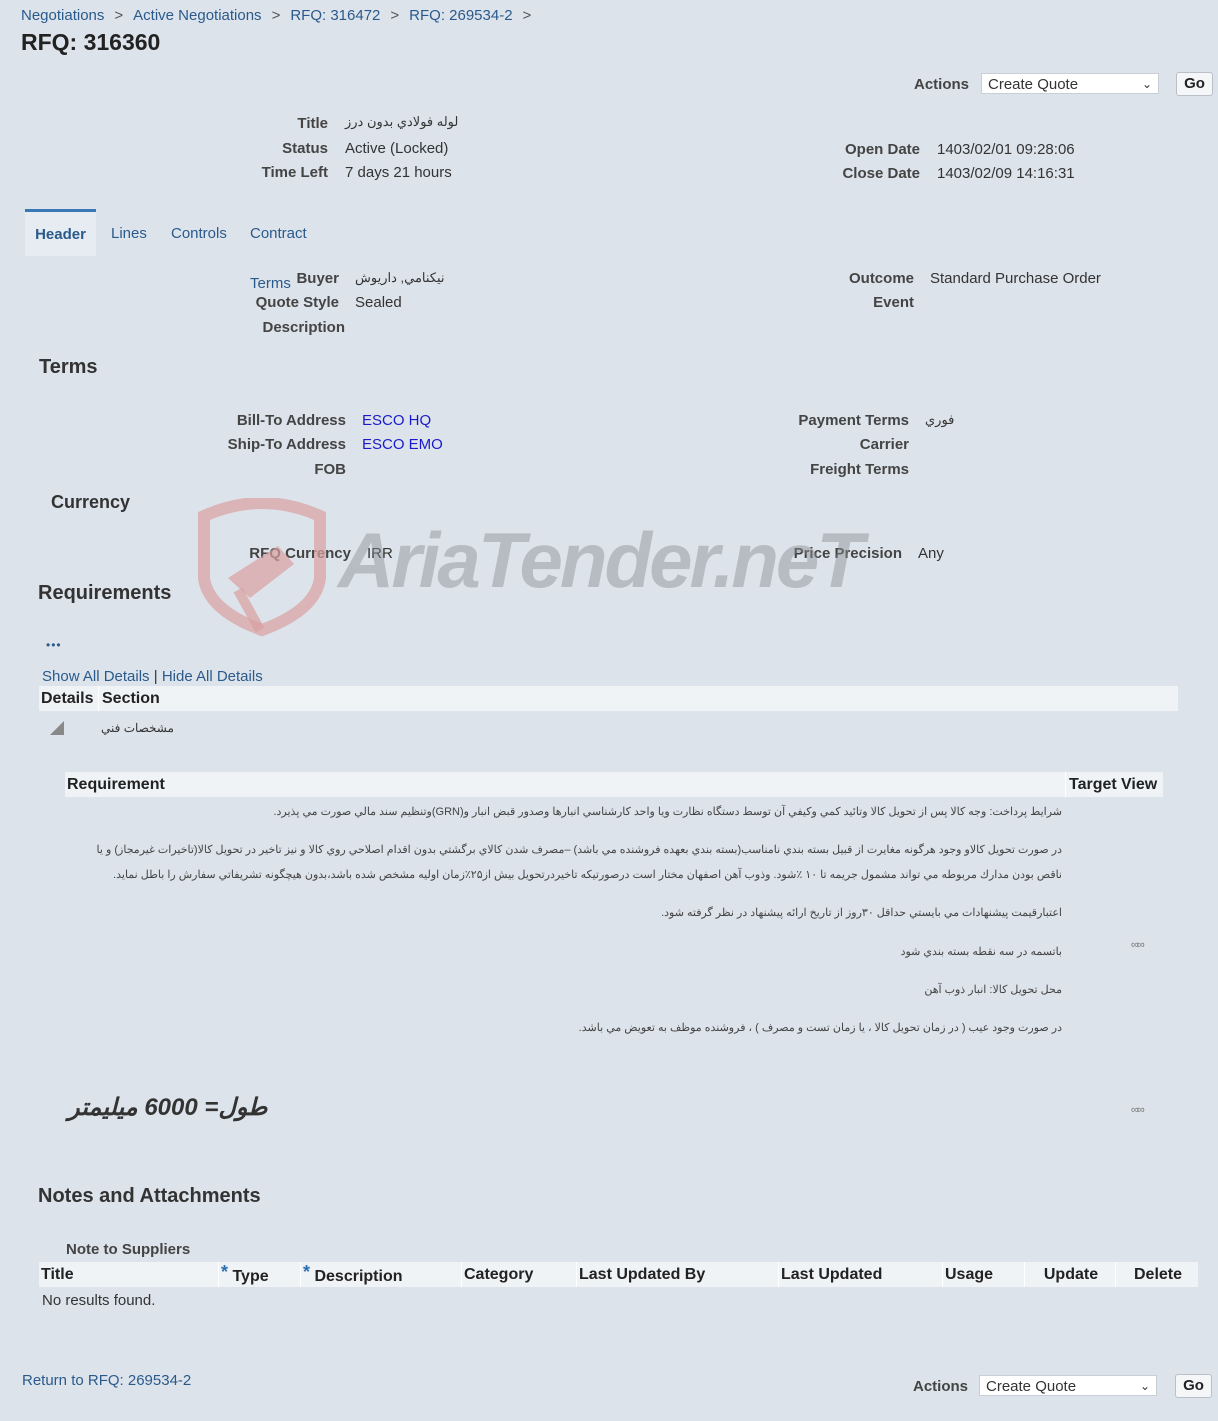 The width and height of the screenshot is (1218, 1421). Describe the element at coordinates (400, 277) in the screenshot. I see `buyer-value: نيكنامي, داريوش` at that location.